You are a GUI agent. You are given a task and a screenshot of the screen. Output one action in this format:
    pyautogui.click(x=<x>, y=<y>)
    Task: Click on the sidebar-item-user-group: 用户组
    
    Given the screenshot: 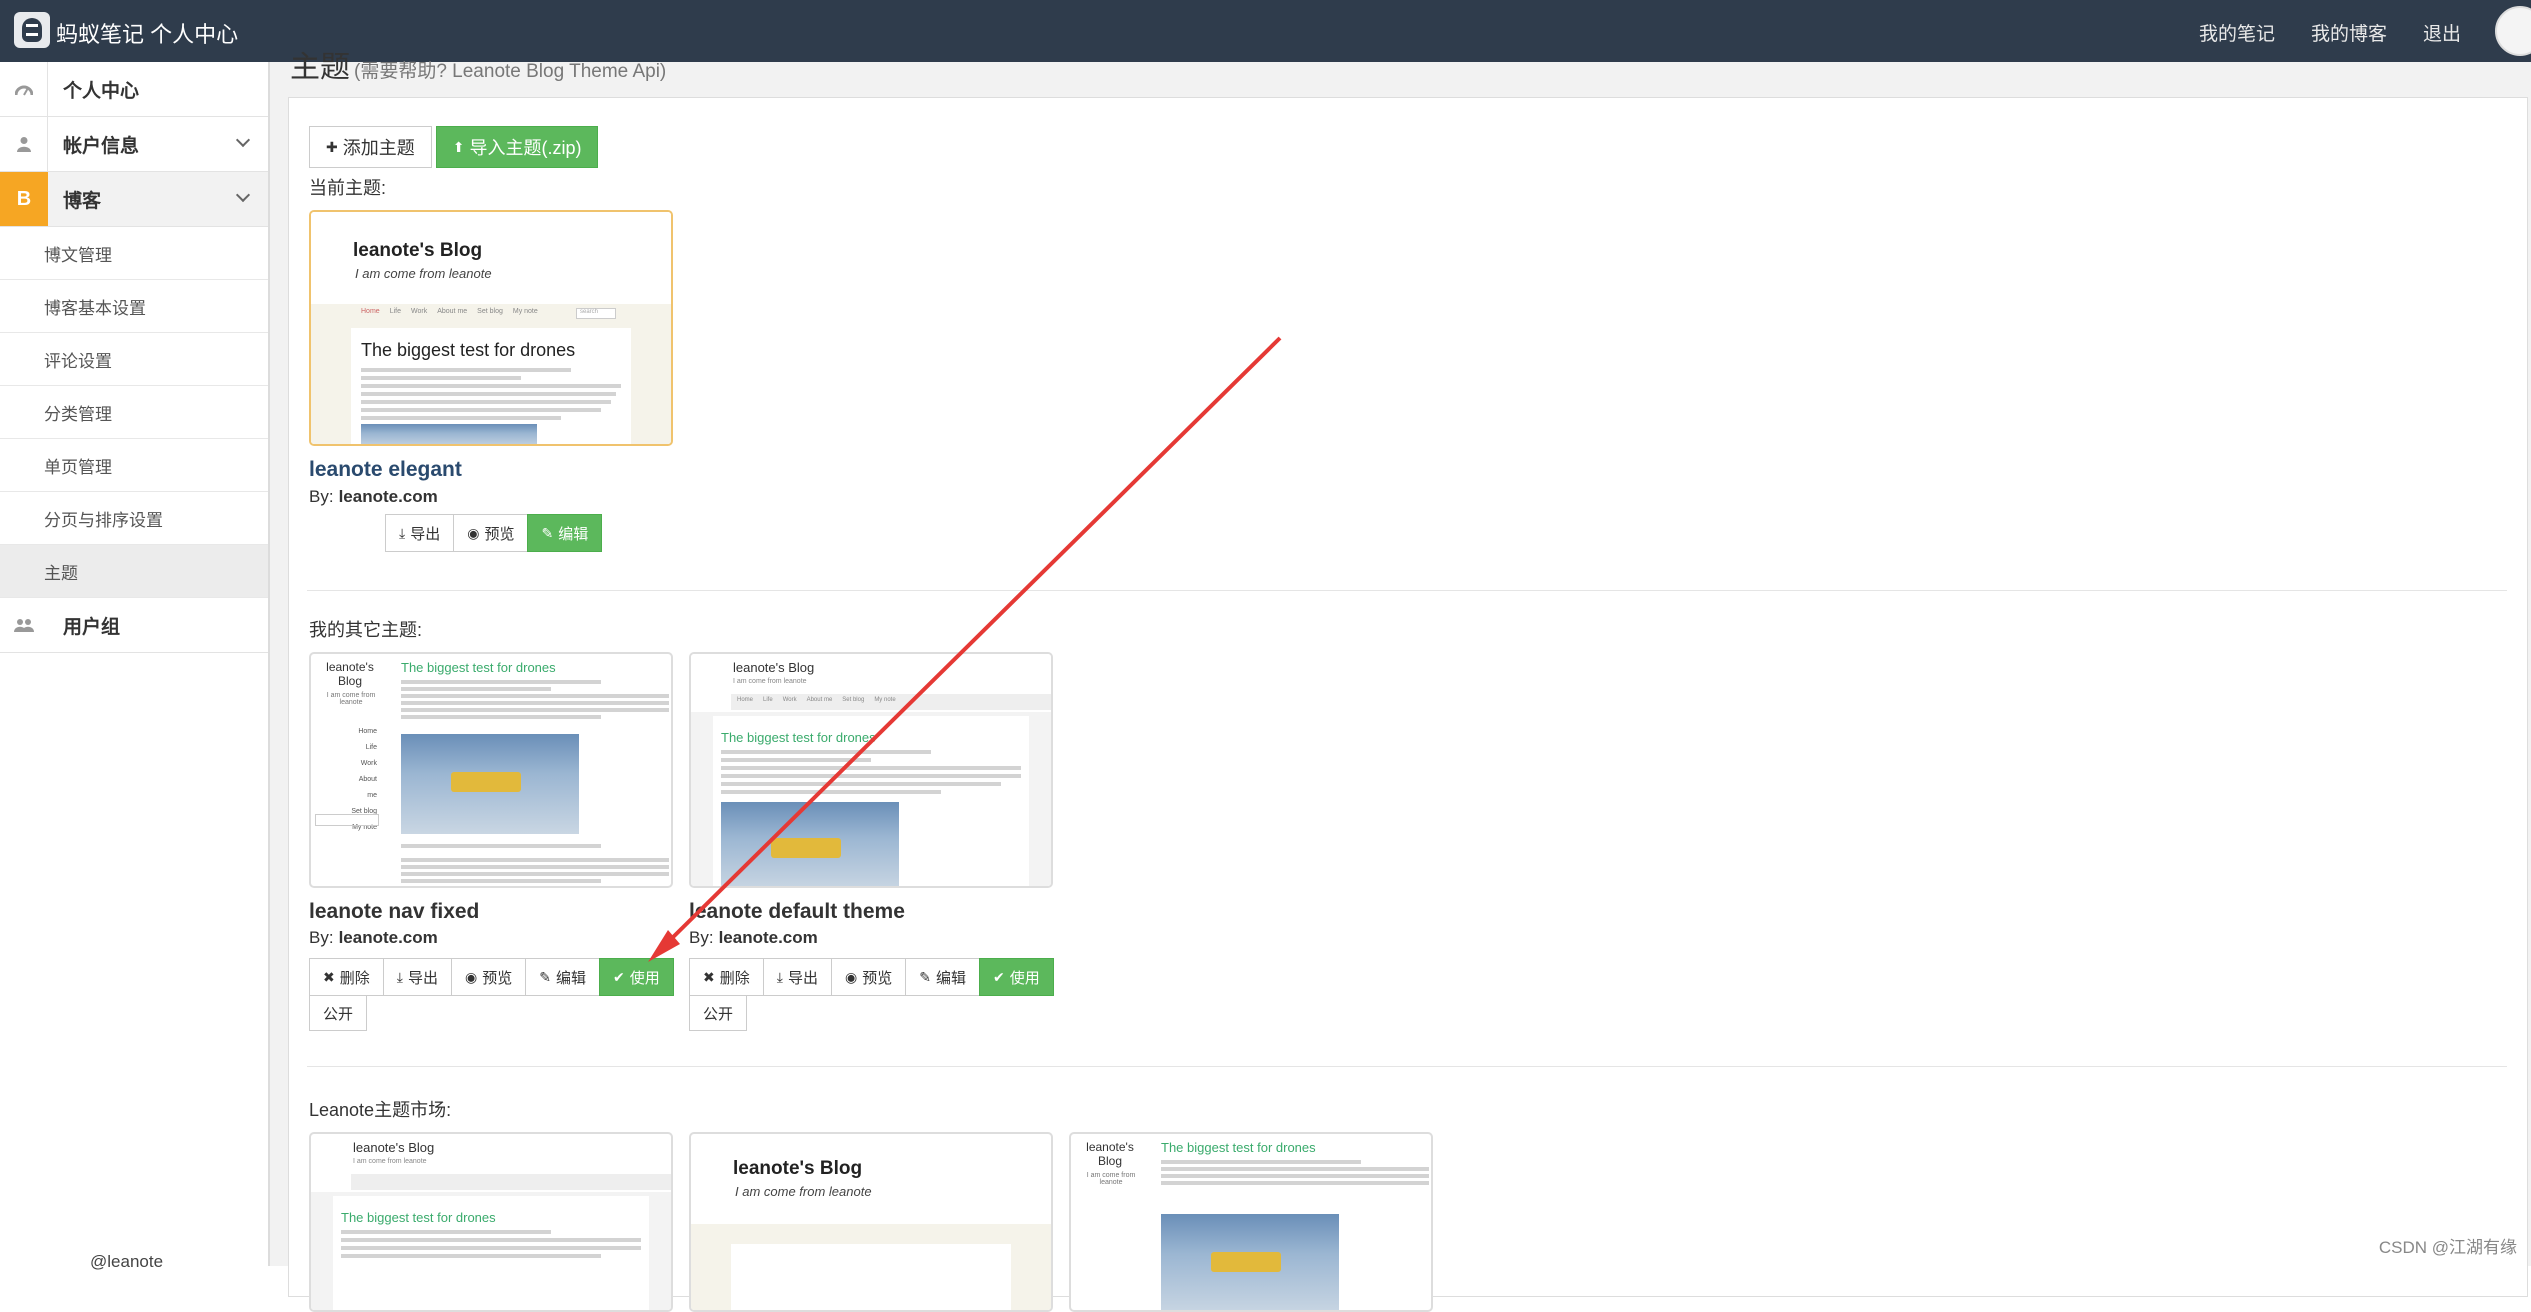 What is the action you would take?
    pyautogui.click(x=134, y=625)
    